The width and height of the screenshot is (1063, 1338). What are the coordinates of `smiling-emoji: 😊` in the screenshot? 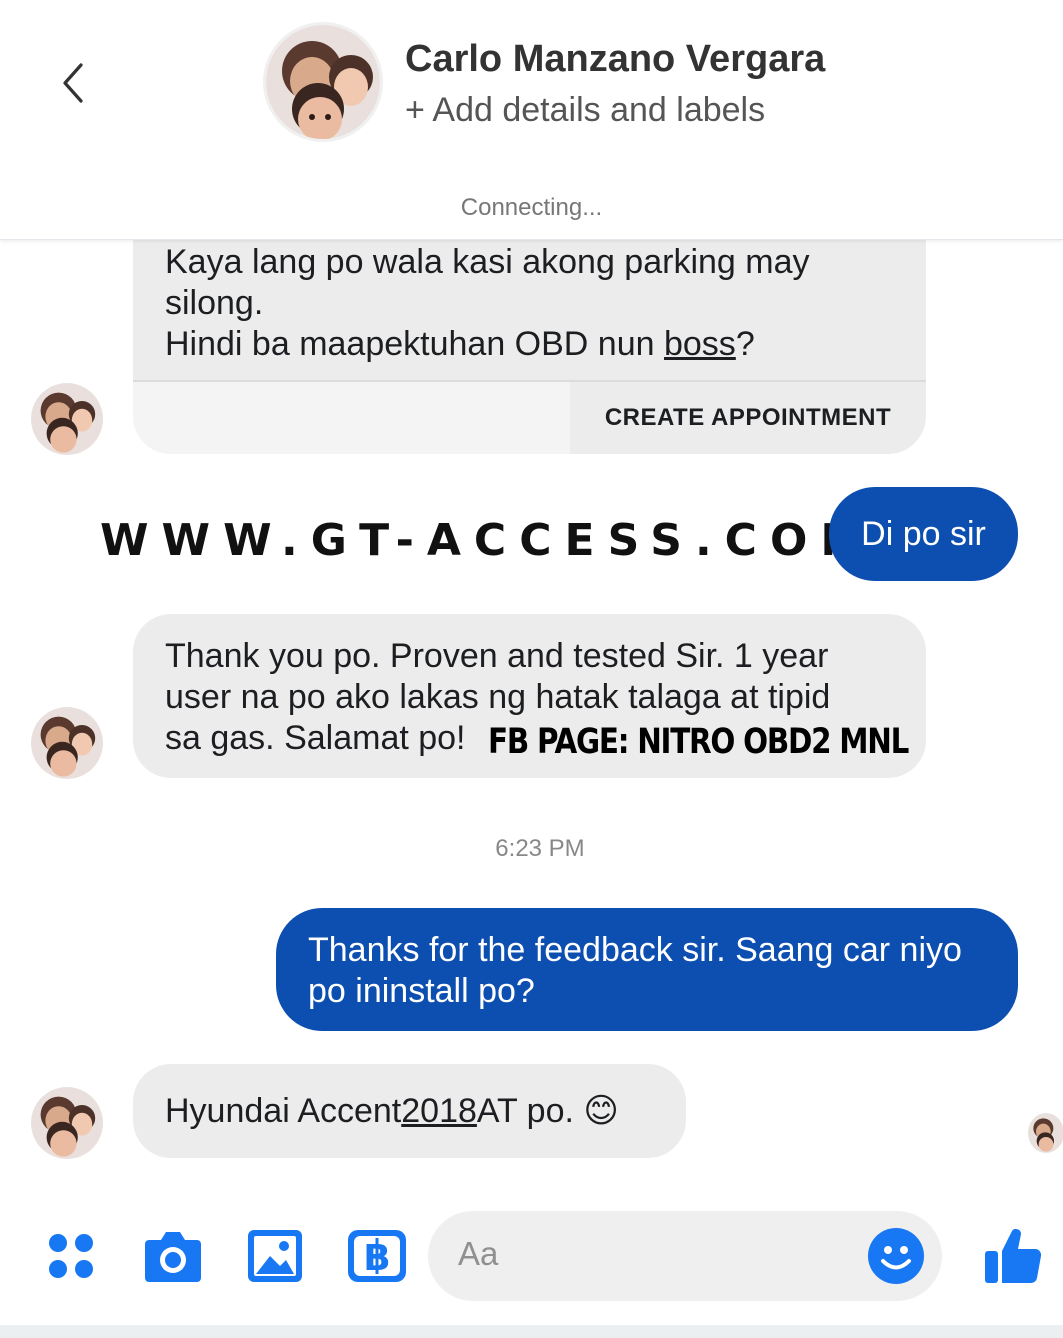 It's located at (601, 1110).